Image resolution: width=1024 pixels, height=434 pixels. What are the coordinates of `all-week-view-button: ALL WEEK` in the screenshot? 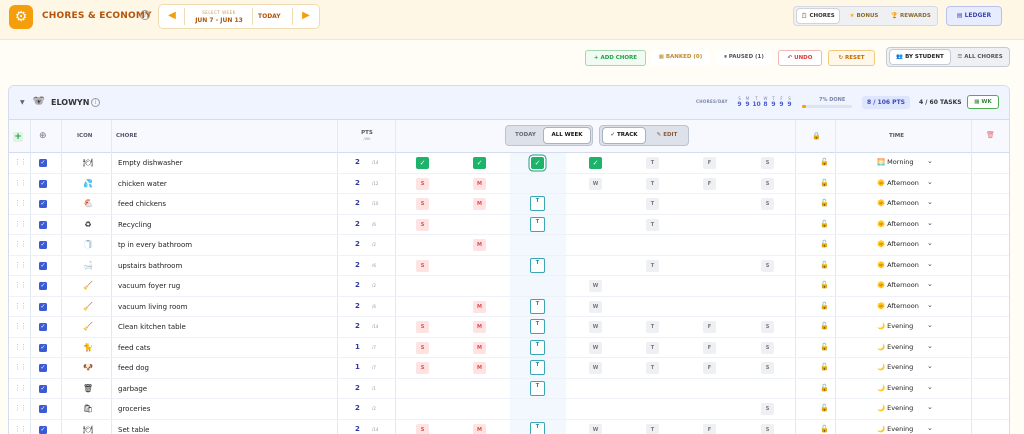 It's located at (567, 135).